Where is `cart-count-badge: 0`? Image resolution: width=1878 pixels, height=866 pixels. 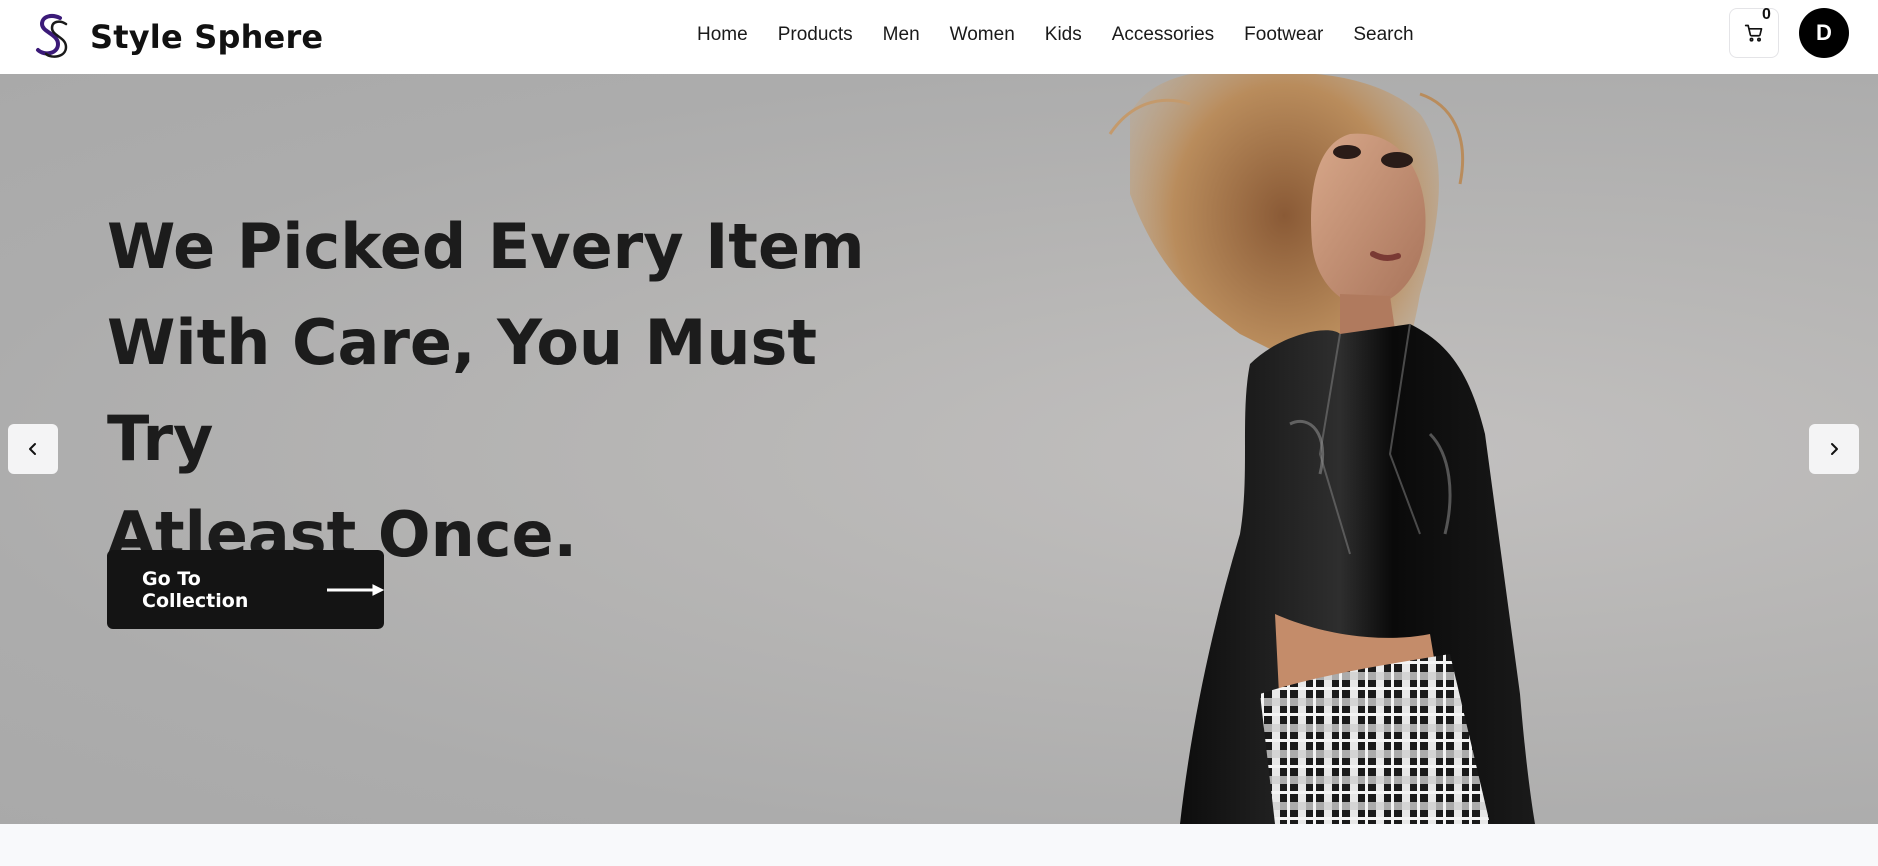 cart-count-badge: 0 is located at coordinates (1766, 14).